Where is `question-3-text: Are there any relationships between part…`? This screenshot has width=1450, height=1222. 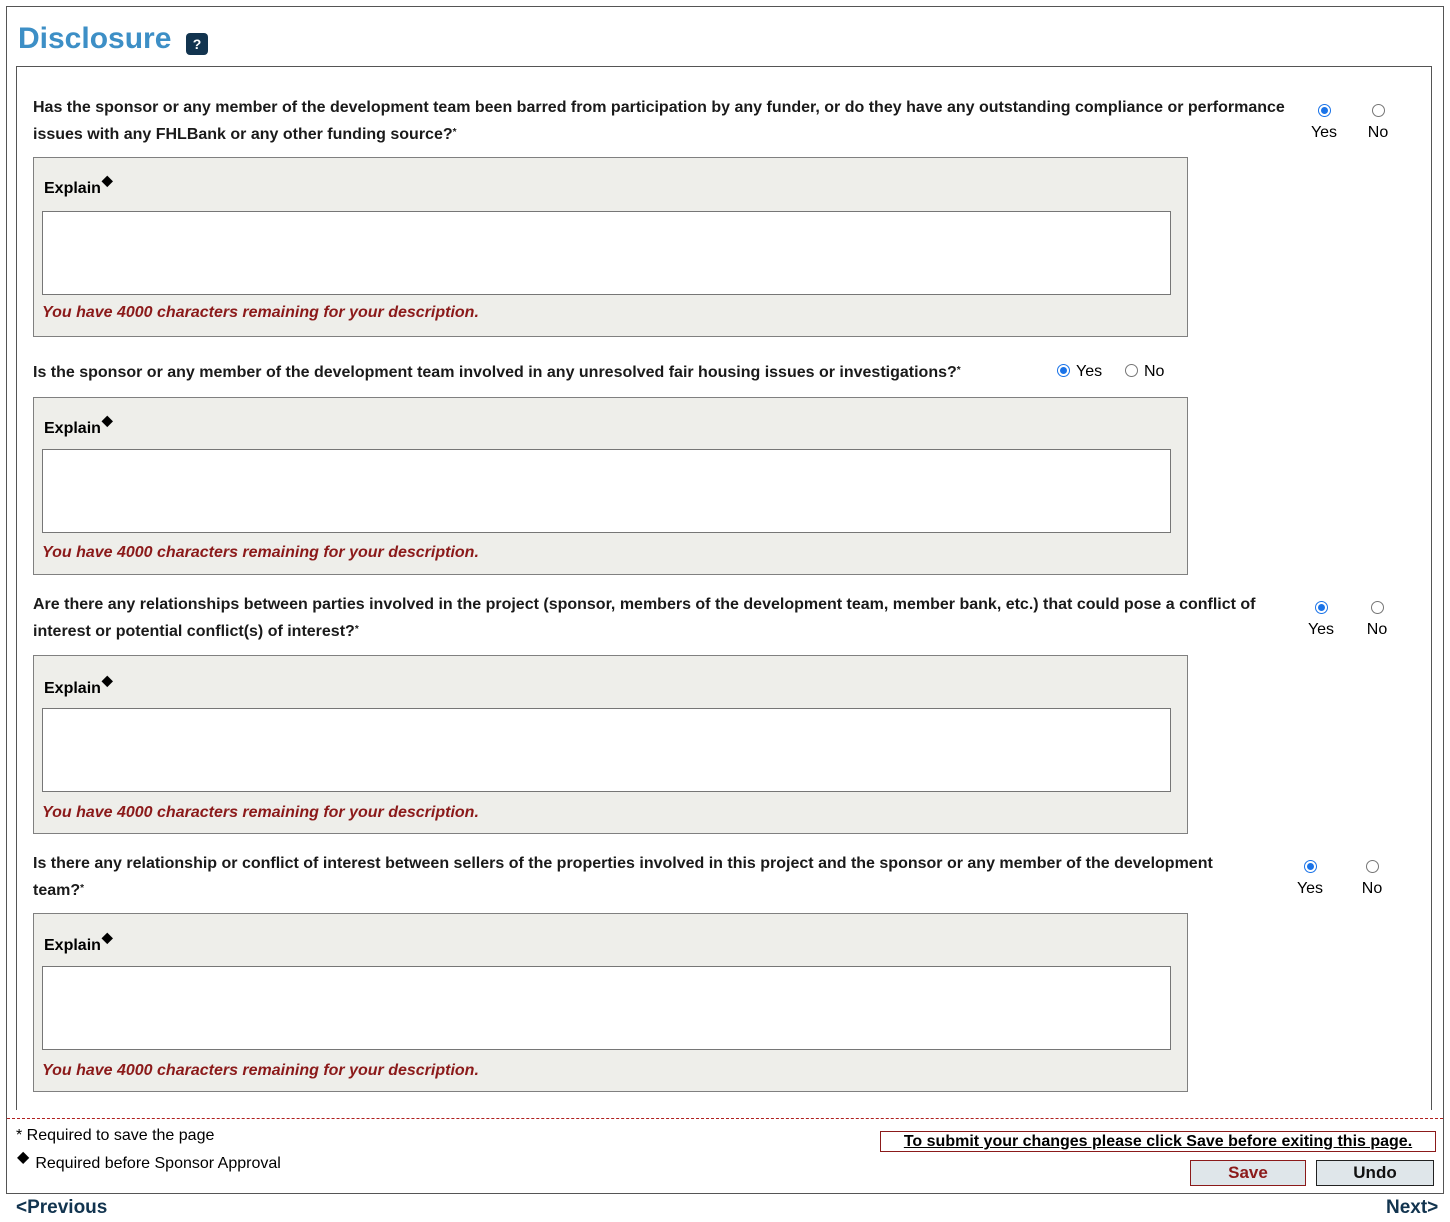
question-3-text: Are there any relationships between part… is located at coordinates (660, 618).